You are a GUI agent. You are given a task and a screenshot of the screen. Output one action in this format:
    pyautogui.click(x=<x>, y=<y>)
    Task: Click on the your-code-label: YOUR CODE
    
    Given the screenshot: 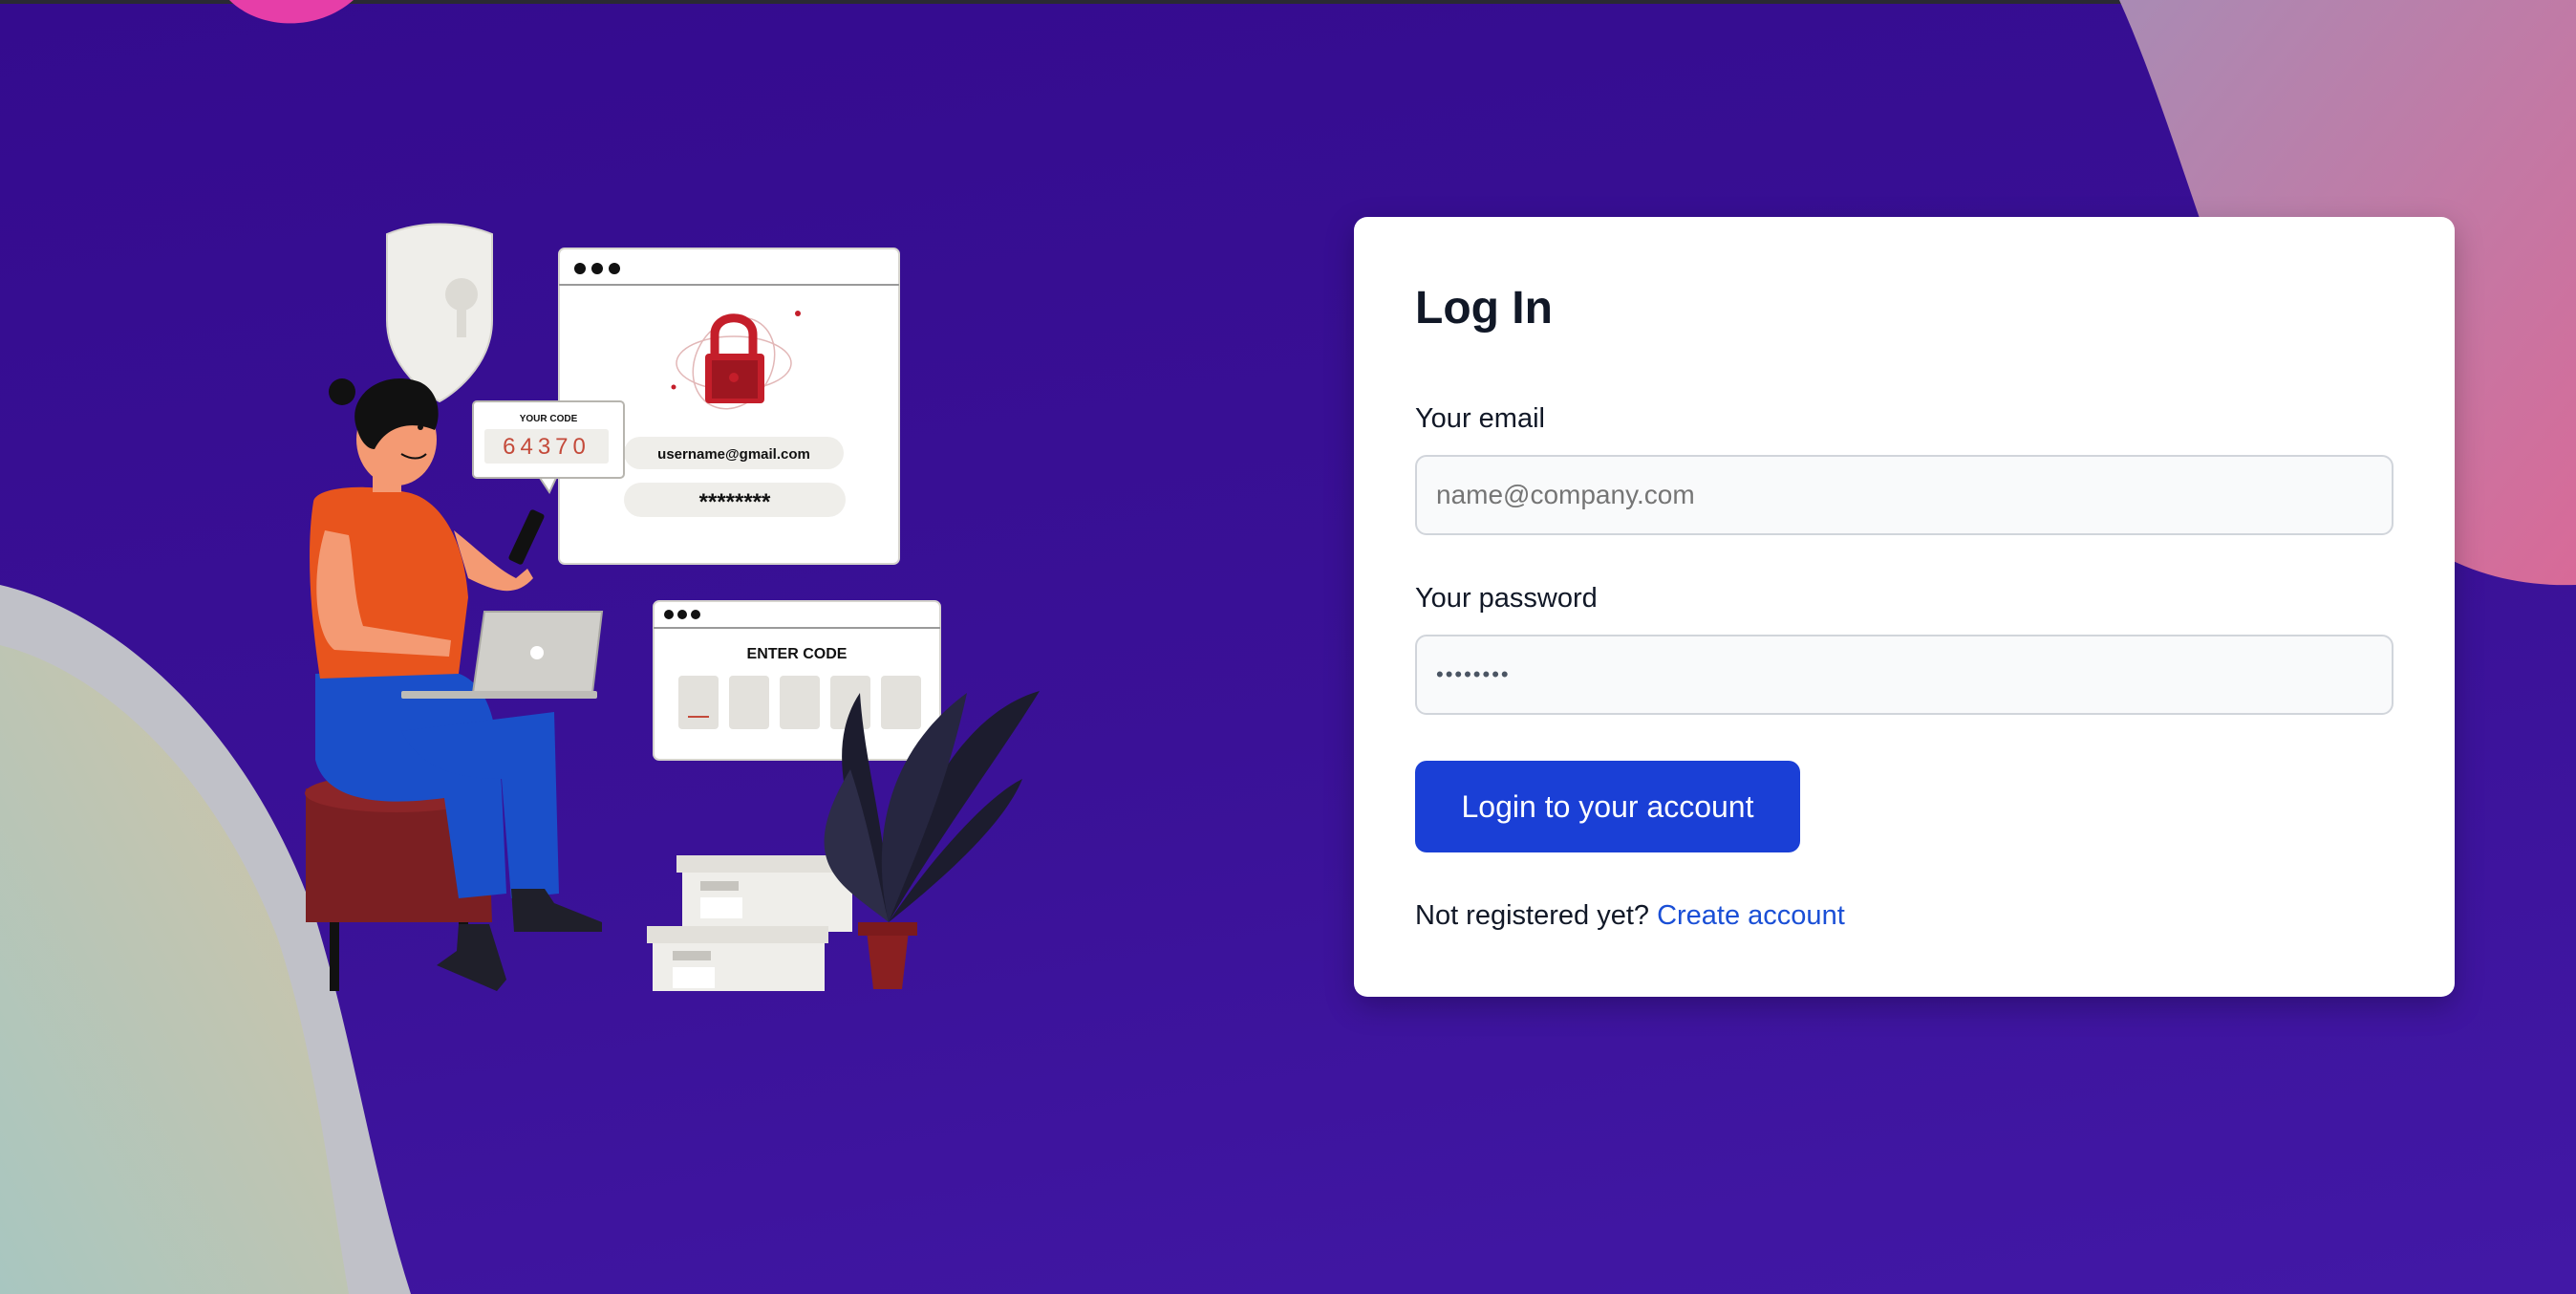 What is the action you would take?
    pyautogui.click(x=549, y=419)
    